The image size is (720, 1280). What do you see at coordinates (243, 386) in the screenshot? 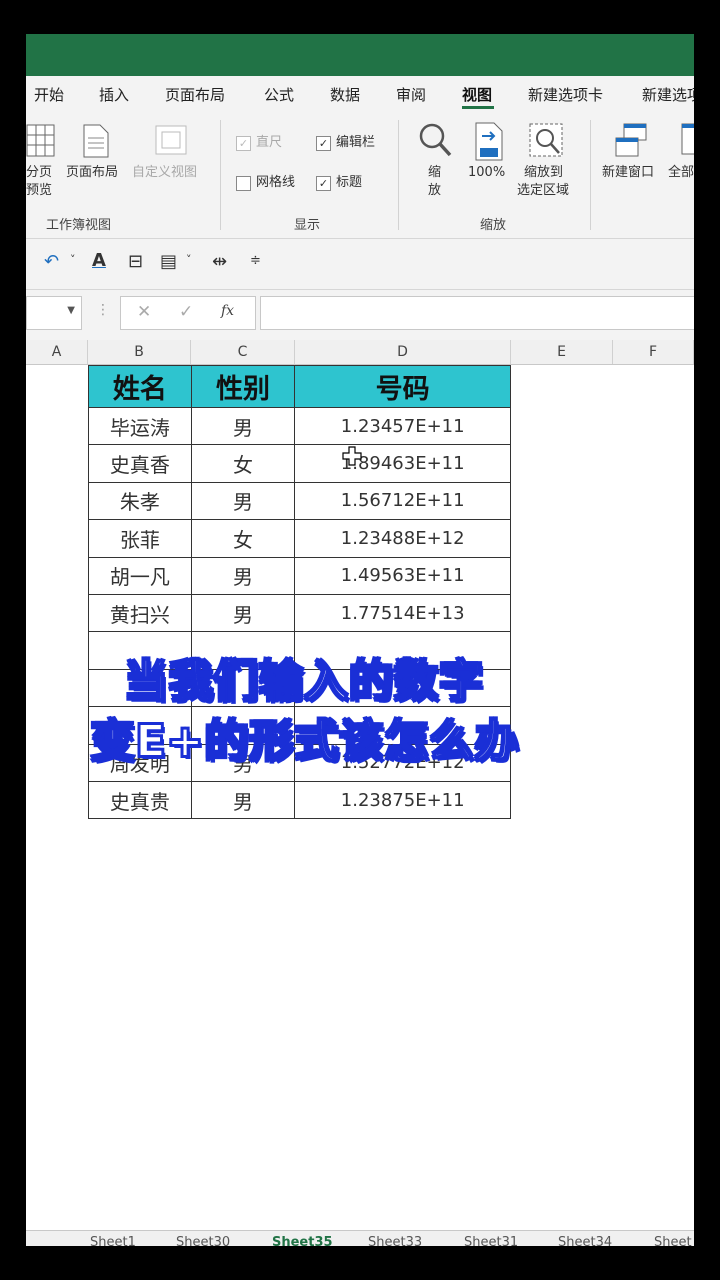
I see `header-gender: 性别` at bounding box center [243, 386].